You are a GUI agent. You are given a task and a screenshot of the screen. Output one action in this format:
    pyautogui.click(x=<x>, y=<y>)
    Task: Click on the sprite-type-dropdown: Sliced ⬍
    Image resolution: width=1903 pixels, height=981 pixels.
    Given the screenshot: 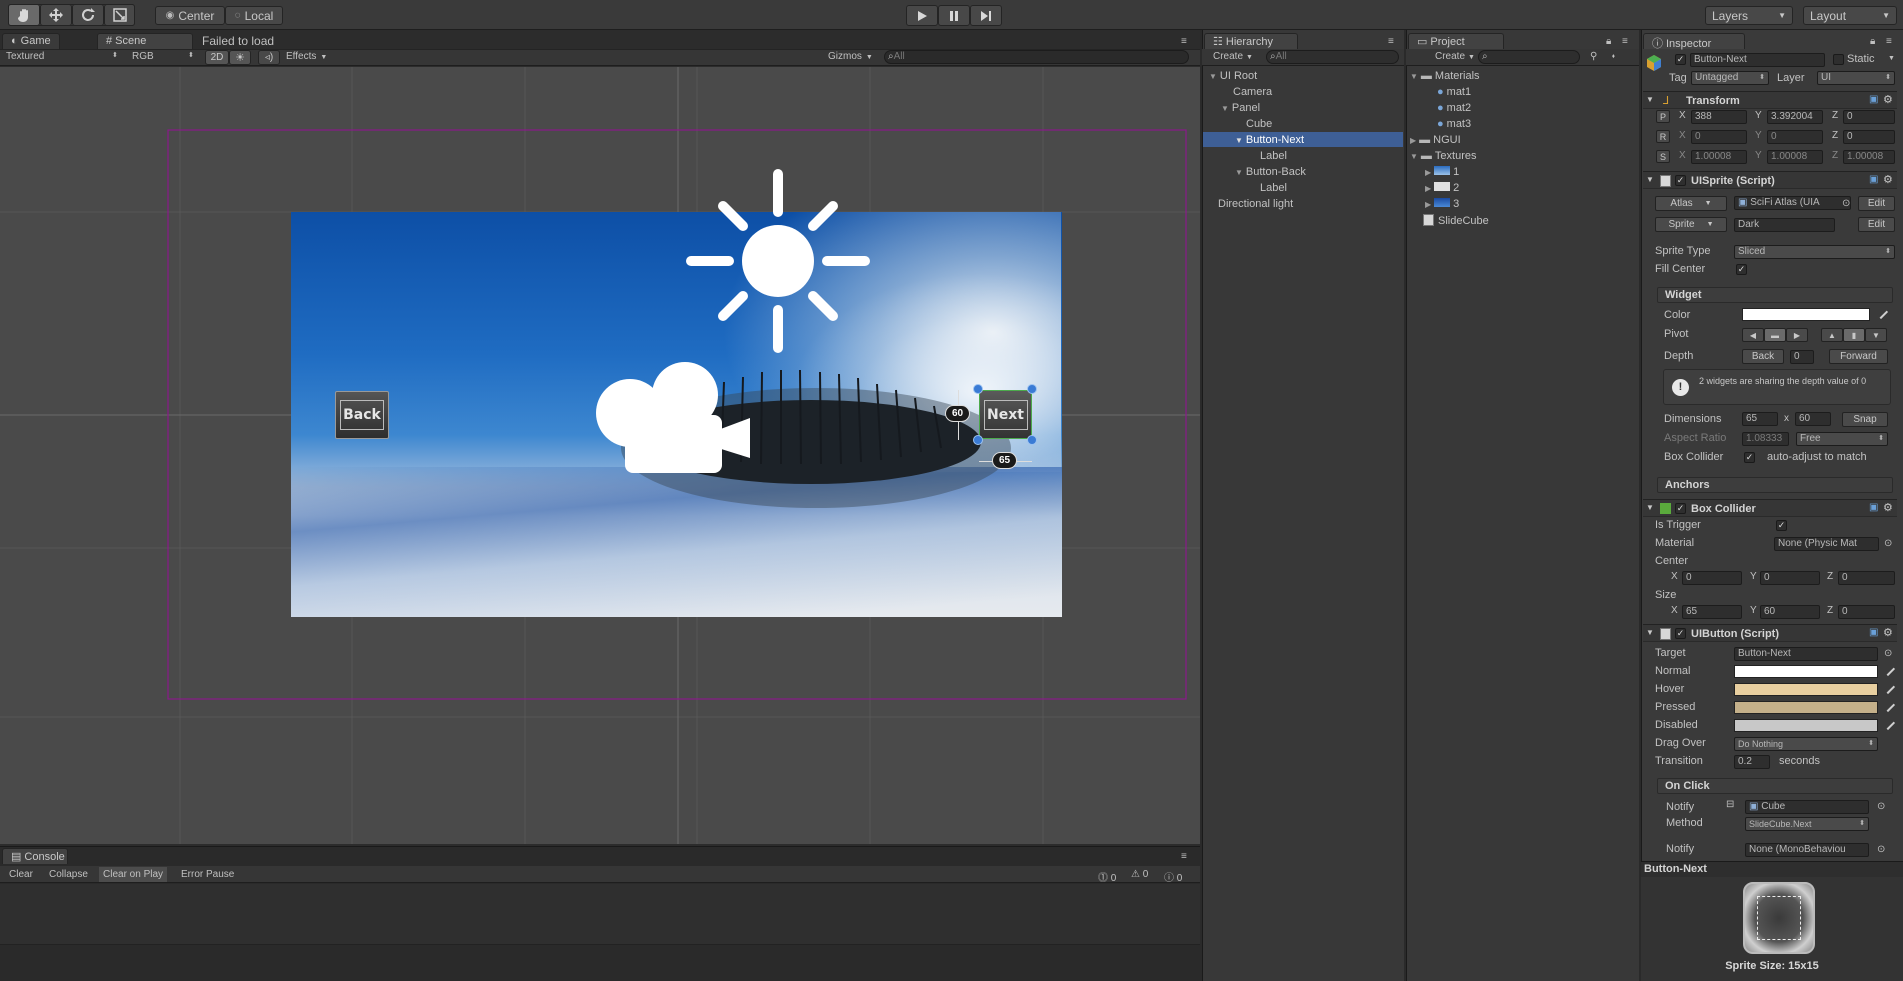 What is the action you would take?
    pyautogui.click(x=1814, y=252)
    